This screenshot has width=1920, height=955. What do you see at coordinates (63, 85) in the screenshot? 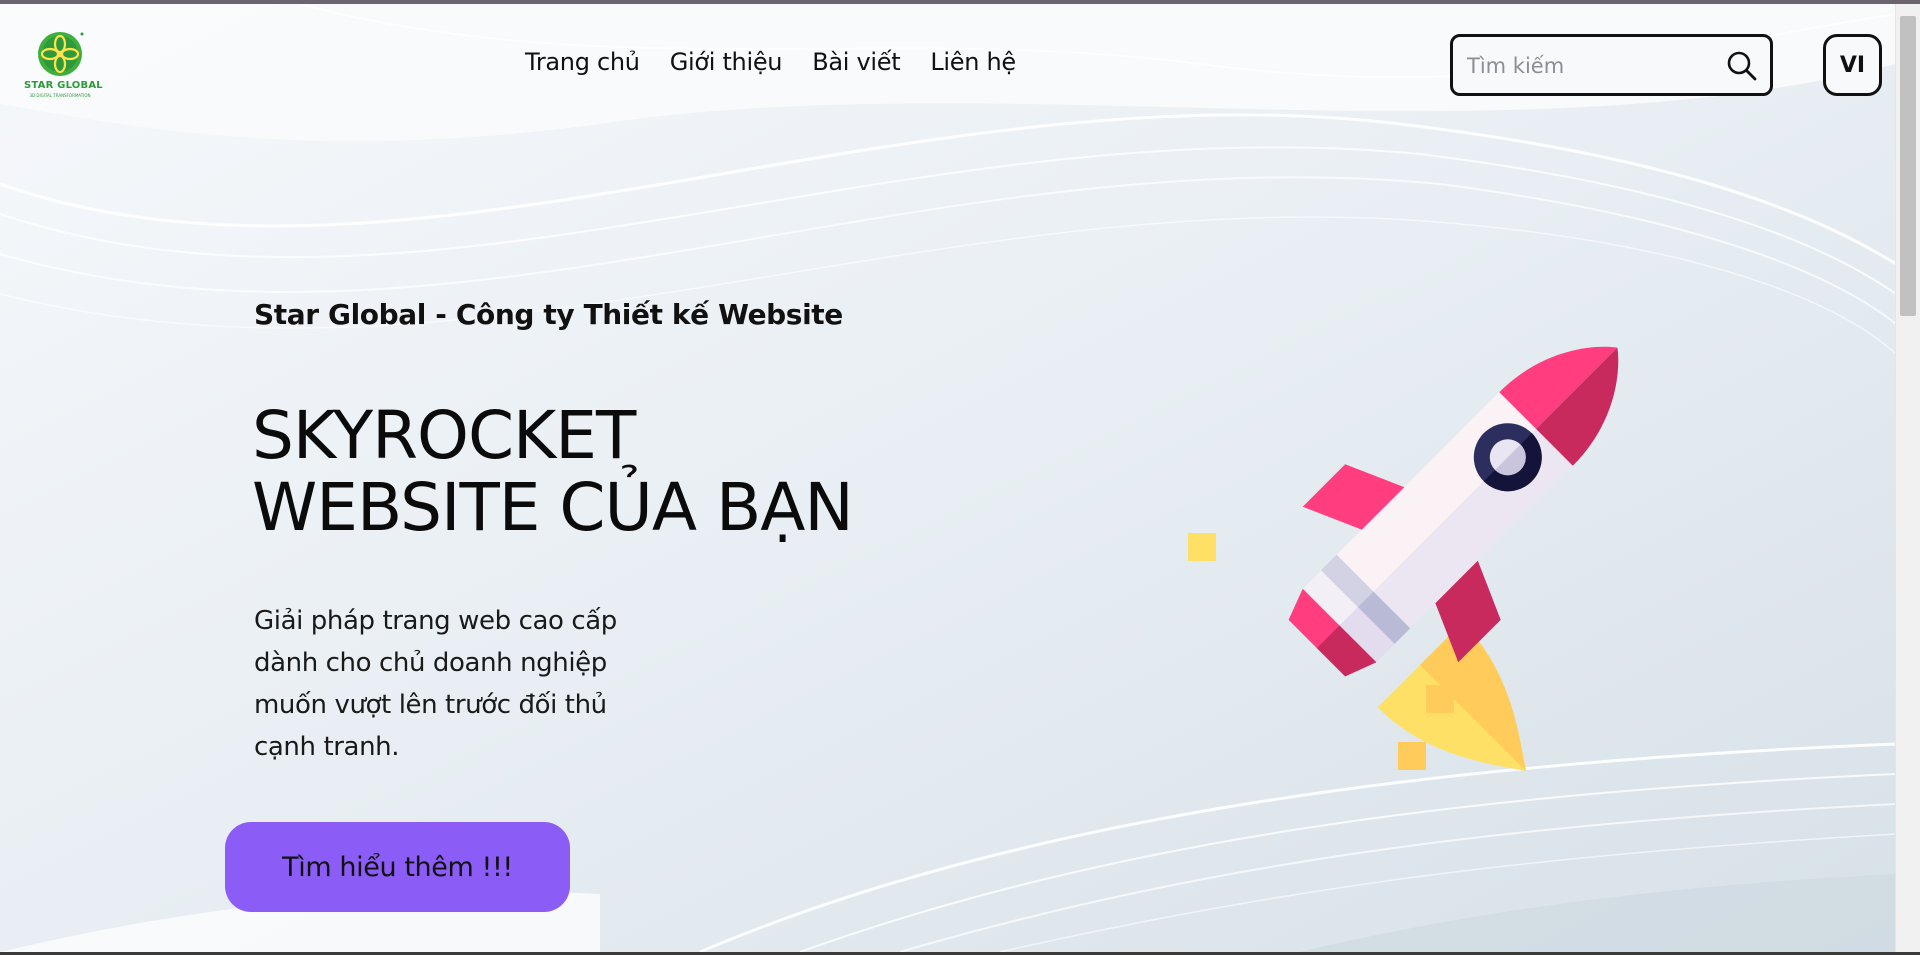
I see `logo-text: STAR GLOBAL` at bounding box center [63, 85].